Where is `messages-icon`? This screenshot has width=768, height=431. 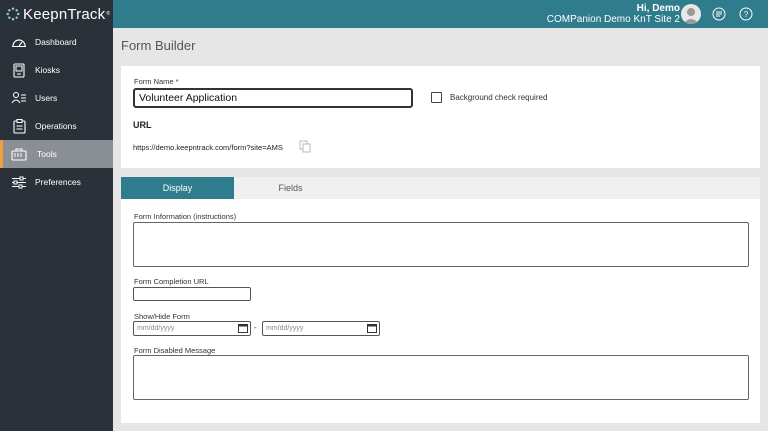 messages-icon is located at coordinates (719, 14).